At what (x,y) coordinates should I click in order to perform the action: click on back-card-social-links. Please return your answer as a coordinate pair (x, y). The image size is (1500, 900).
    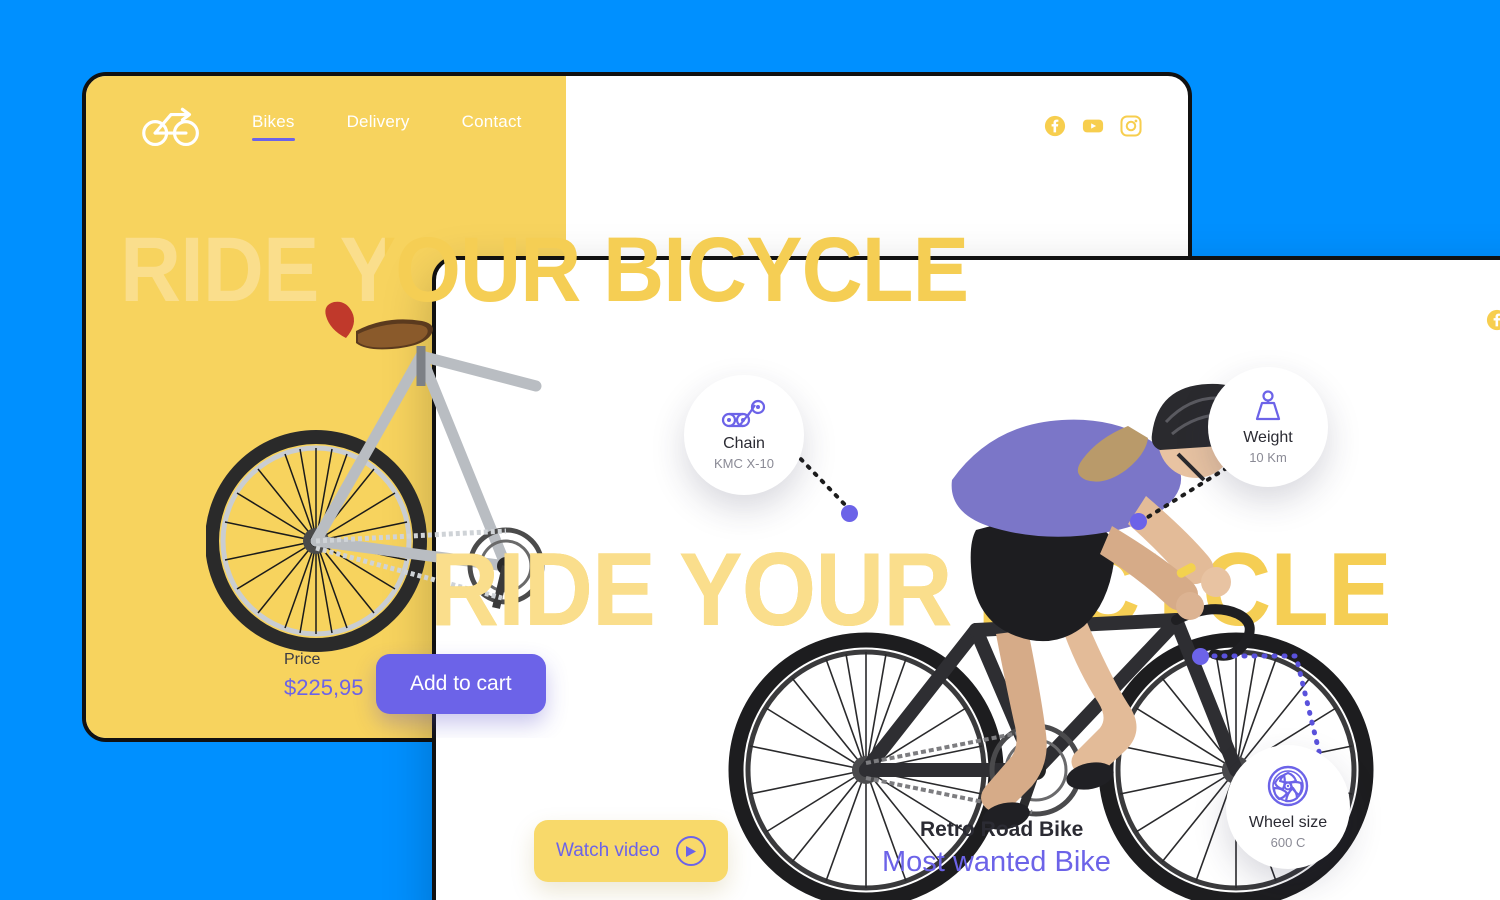
    Looking at the image, I should click on (1093, 126).